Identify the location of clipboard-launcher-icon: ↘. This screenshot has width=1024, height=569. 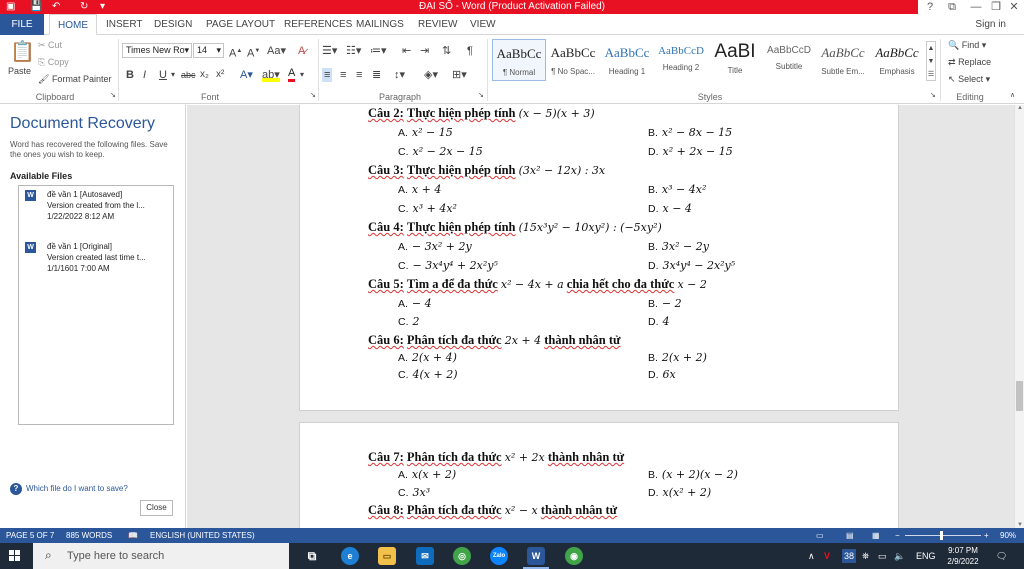
(113, 95).